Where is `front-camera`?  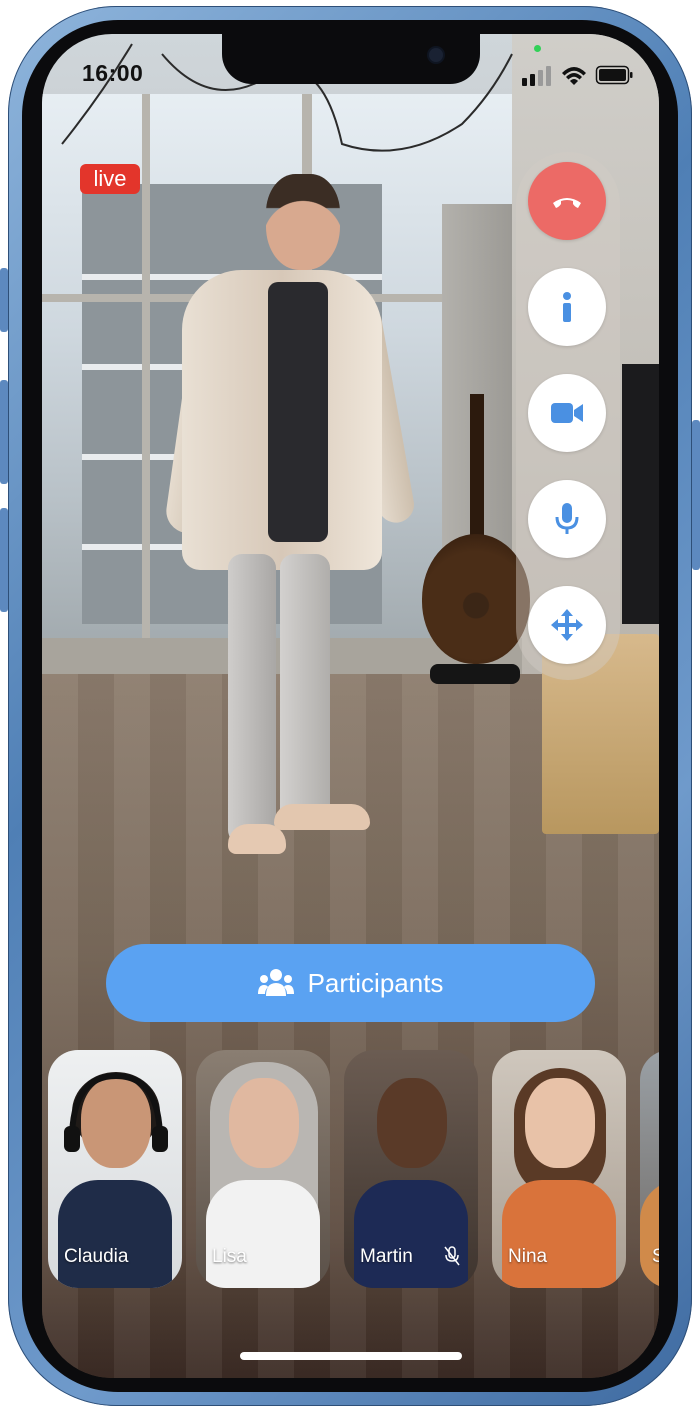
front-camera is located at coordinates (436, 55).